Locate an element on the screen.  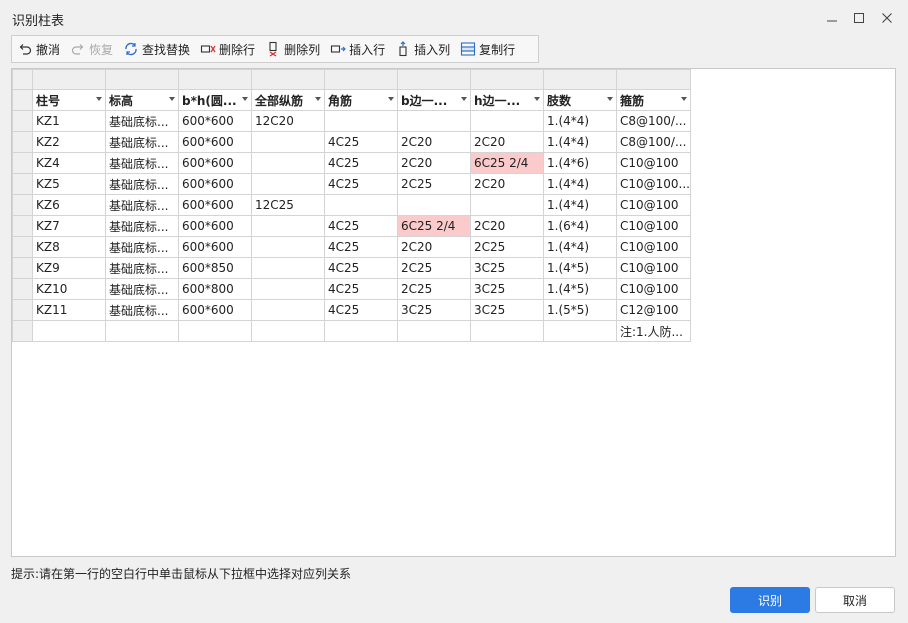
table-cell: KZ9 is located at coordinates (69, 268).